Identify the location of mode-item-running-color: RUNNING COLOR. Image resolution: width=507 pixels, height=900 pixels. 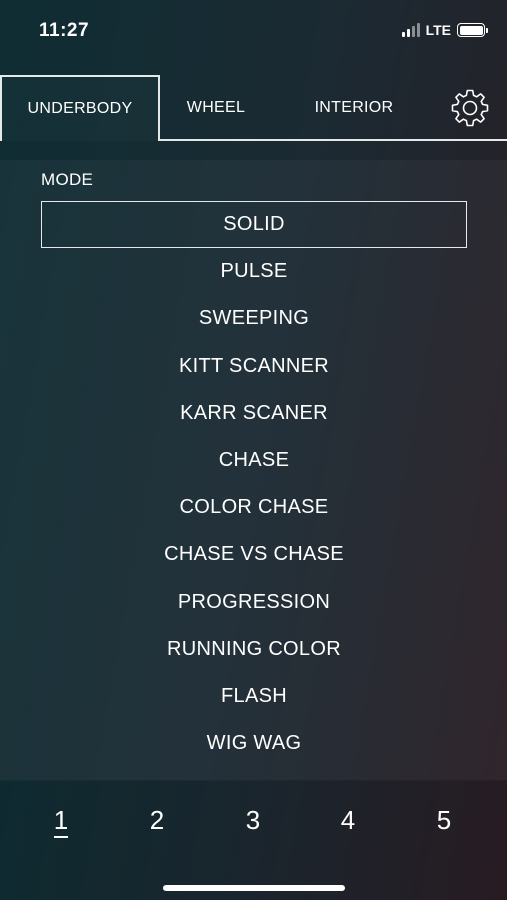
(254, 649).